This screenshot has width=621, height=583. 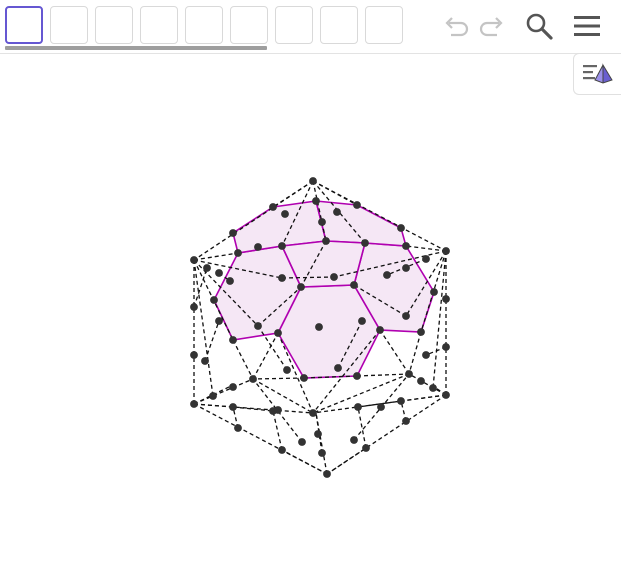 I want to click on search-button, so click(x=539, y=26).